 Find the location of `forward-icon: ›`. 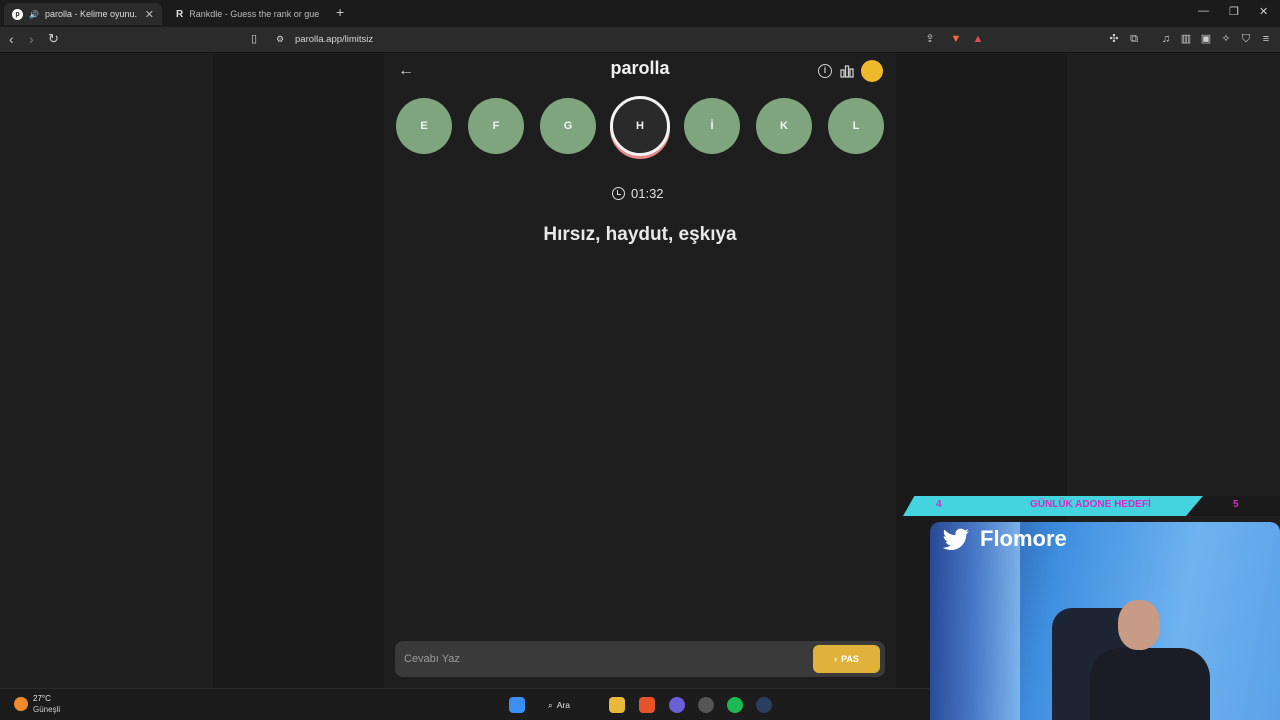

forward-icon: › is located at coordinates (31, 39).